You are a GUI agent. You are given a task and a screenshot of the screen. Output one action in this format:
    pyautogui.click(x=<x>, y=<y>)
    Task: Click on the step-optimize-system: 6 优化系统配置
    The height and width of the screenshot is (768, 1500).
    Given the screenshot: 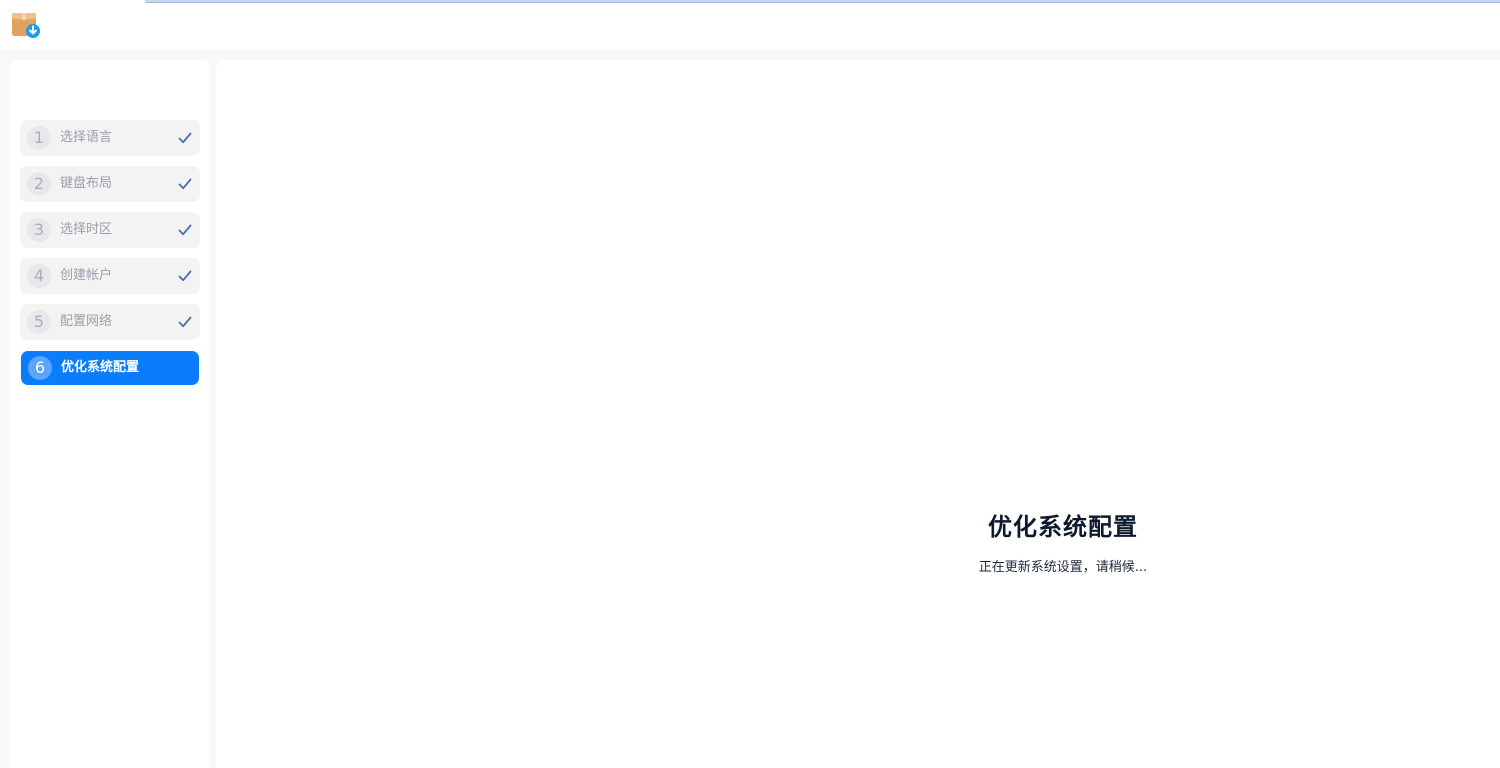 What is the action you would take?
    pyautogui.click(x=110, y=368)
    